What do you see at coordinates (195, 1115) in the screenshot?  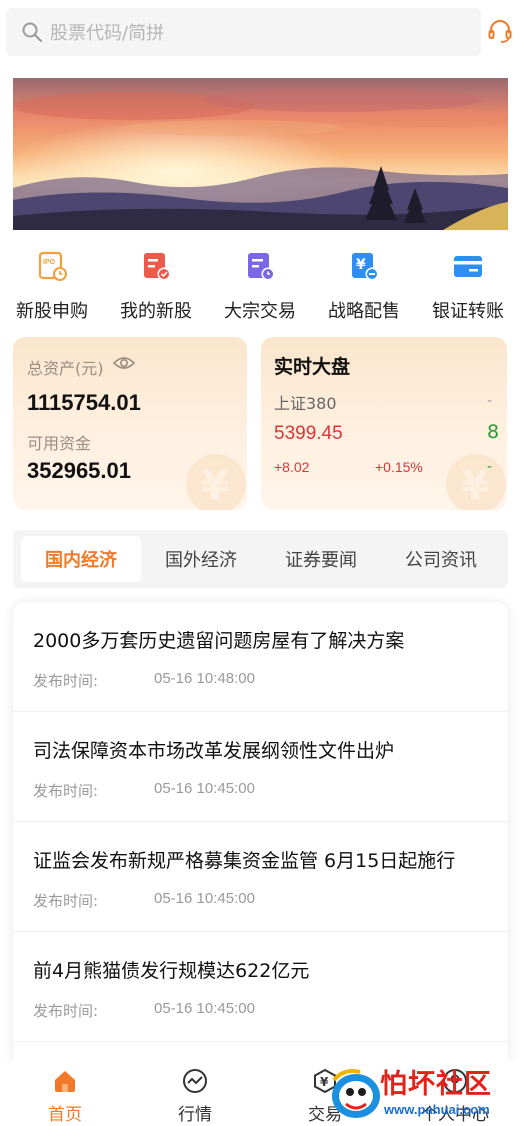 I see `nav-label: 行情` at bounding box center [195, 1115].